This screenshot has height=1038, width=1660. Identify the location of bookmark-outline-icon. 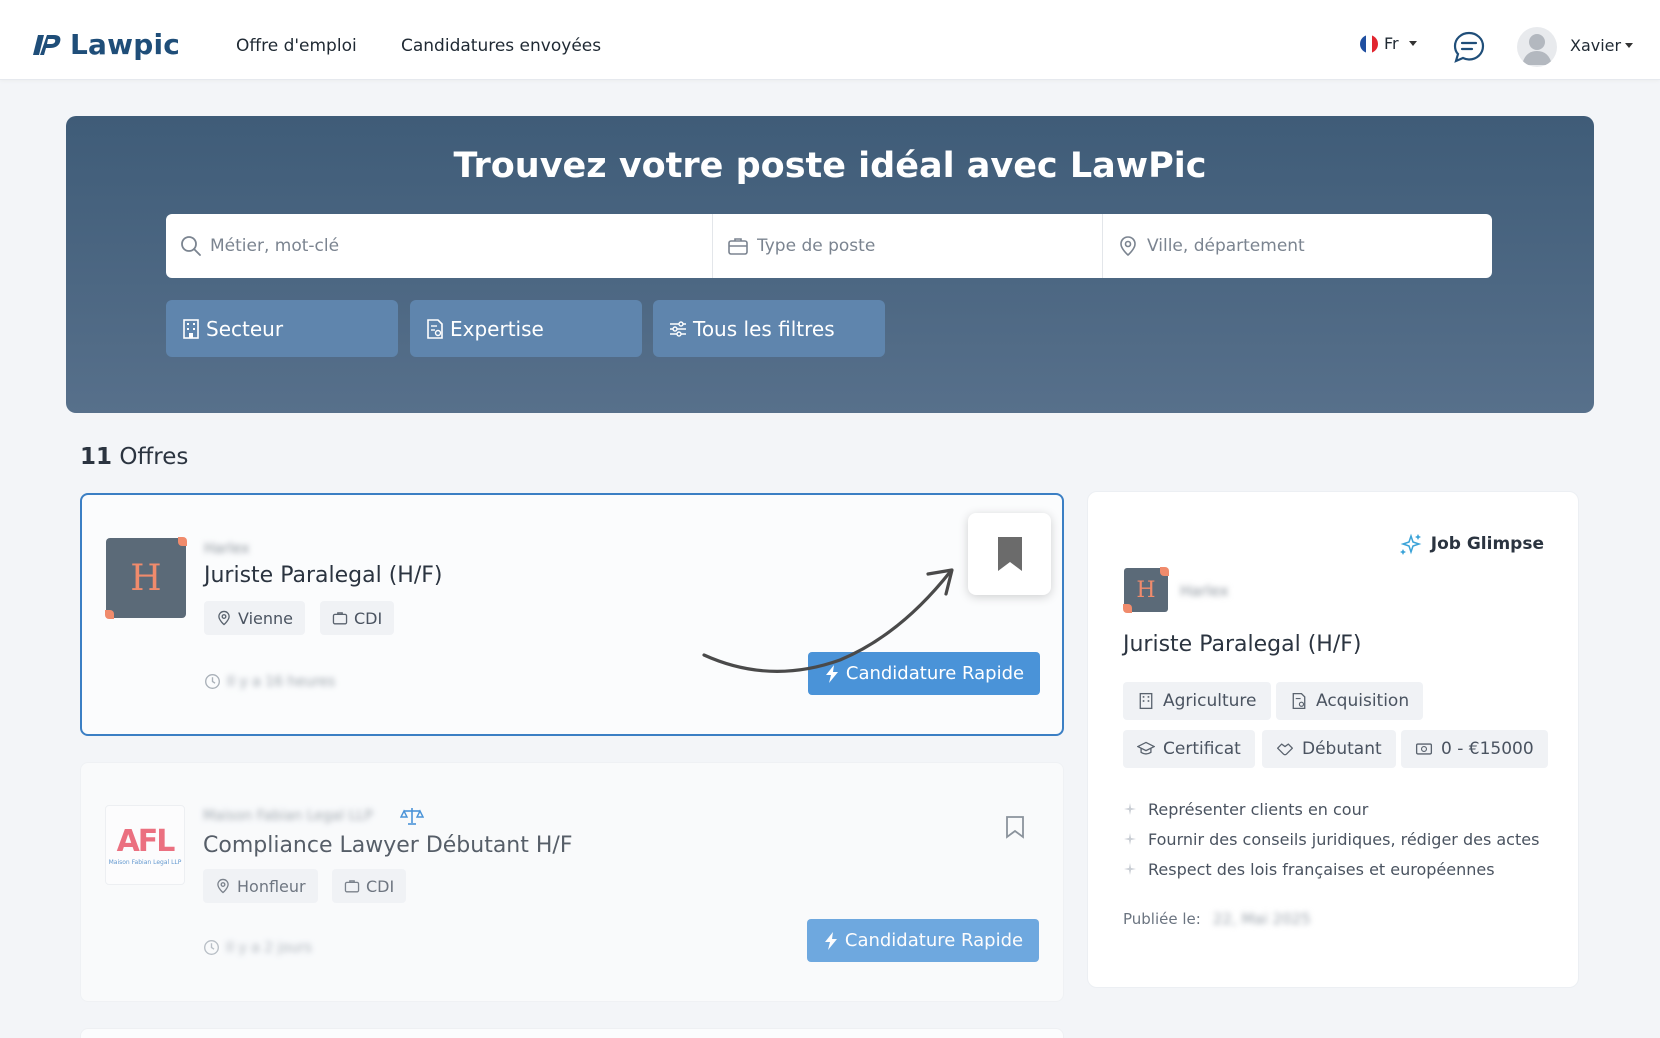
(1015, 827).